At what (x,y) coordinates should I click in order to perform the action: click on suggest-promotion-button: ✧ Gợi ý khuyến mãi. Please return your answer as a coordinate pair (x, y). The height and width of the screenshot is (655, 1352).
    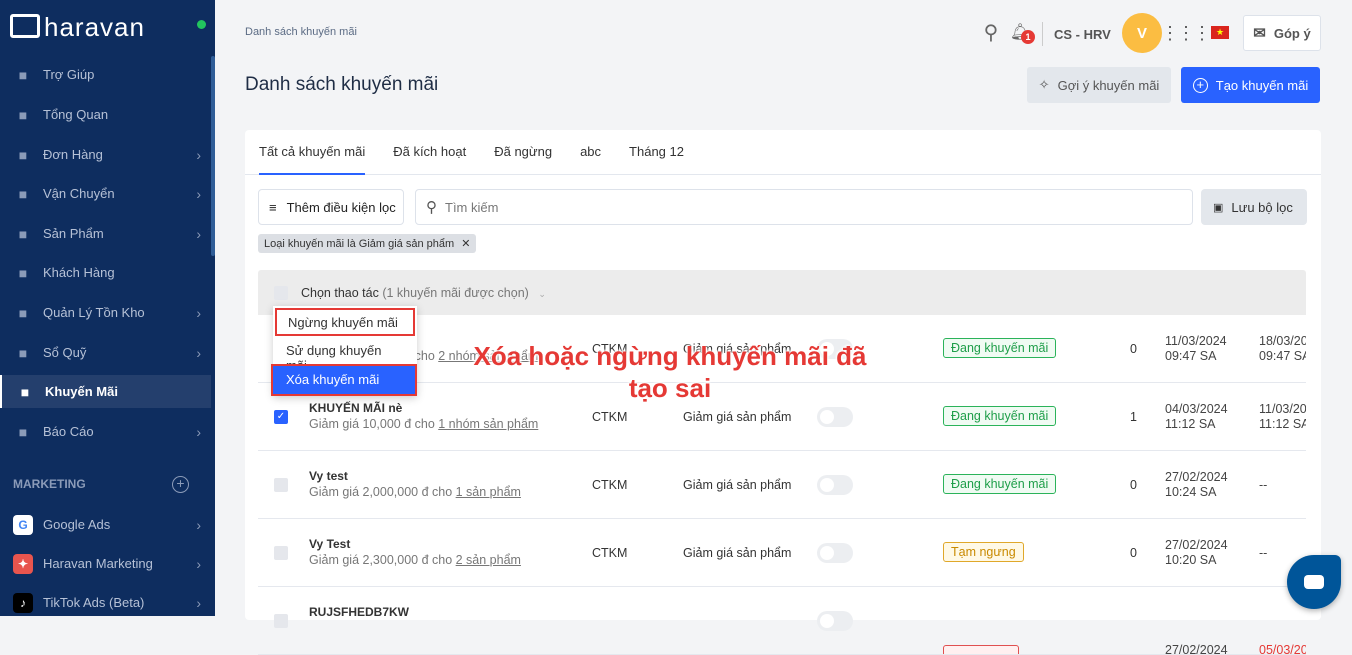
    Looking at the image, I should click on (1099, 85).